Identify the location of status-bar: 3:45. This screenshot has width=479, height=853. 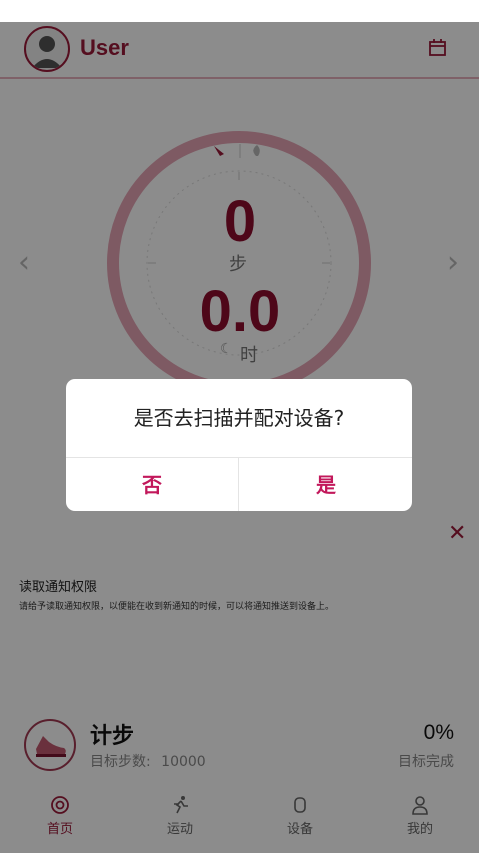
(239, 11).